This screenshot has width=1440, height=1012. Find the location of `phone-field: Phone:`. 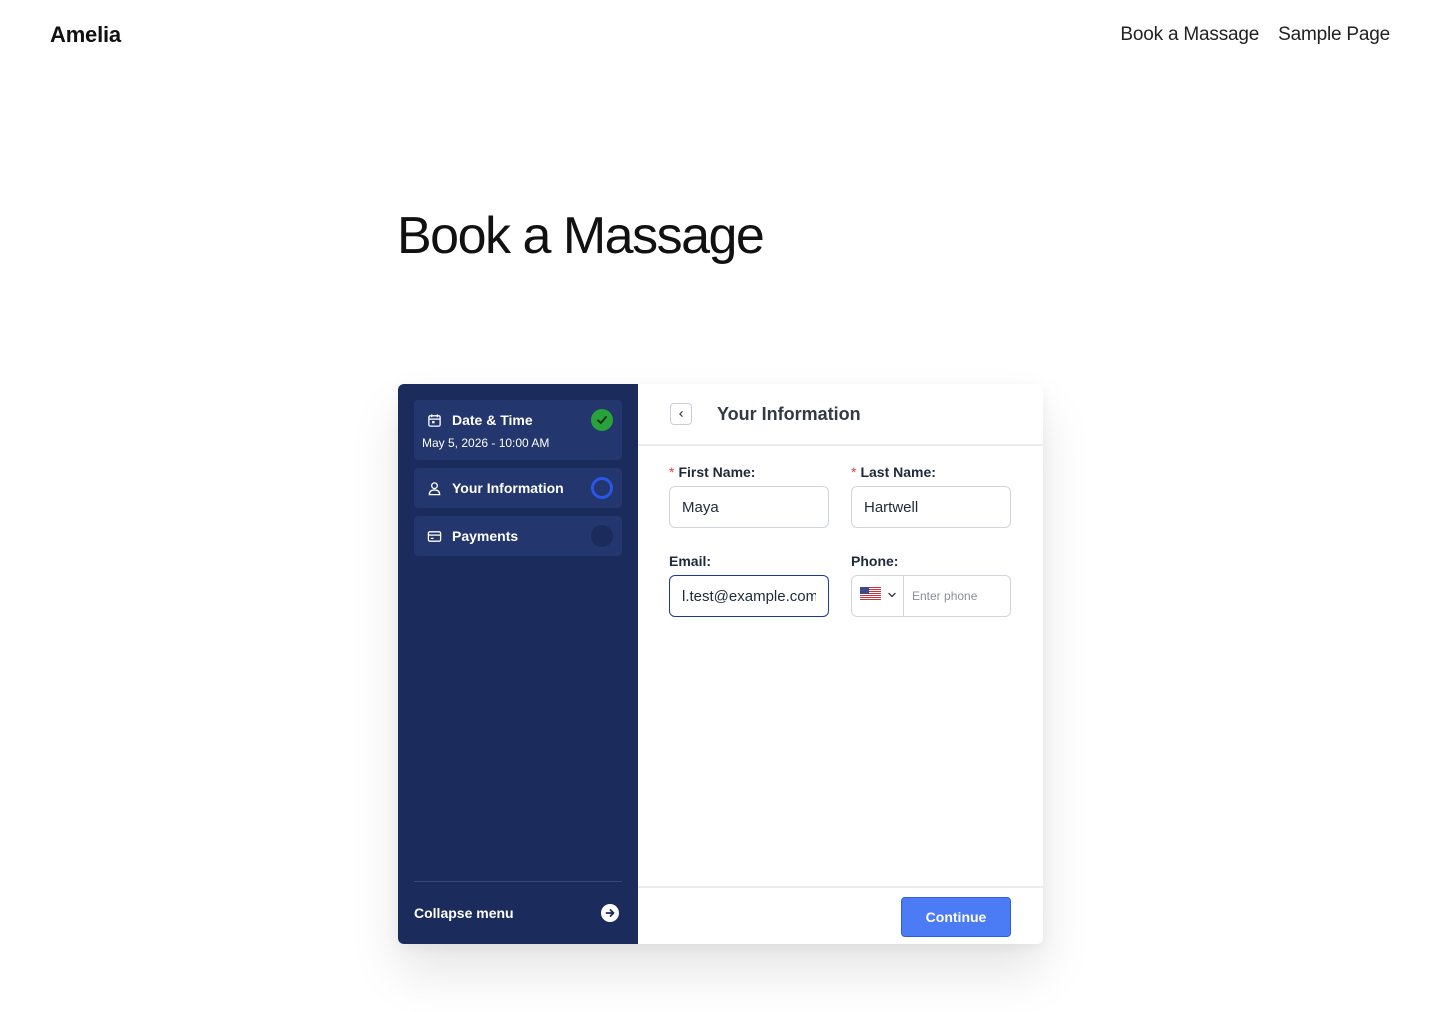

phone-field: Phone: is located at coordinates (931, 585).